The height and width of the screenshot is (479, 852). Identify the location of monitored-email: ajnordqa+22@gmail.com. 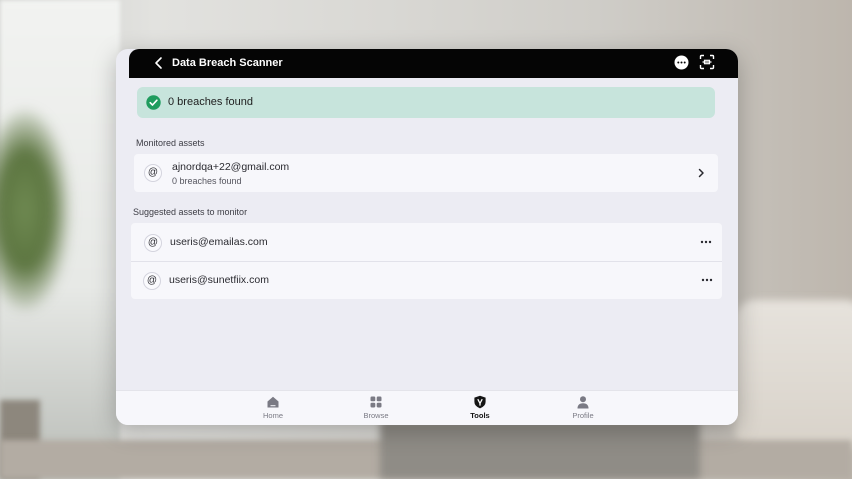
(231, 167).